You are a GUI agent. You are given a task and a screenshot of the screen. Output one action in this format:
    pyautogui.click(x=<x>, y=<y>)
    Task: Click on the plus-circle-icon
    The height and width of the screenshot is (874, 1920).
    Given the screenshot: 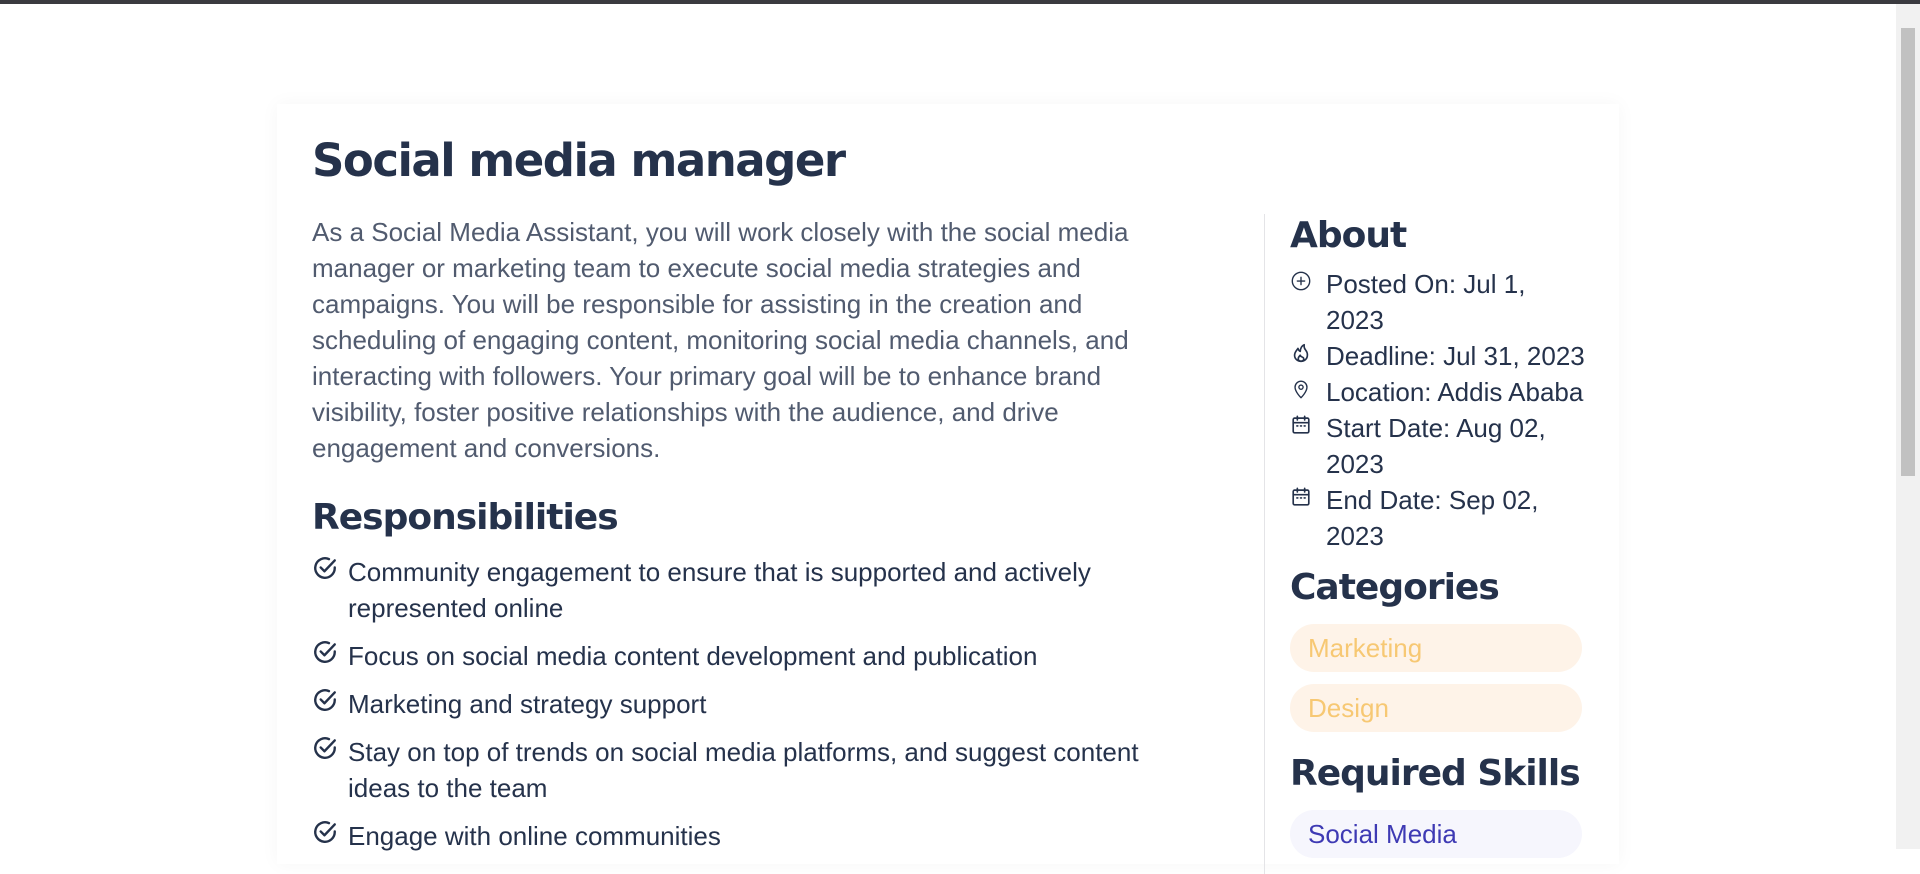 What is the action you would take?
    pyautogui.click(x=1301, y=281)
    